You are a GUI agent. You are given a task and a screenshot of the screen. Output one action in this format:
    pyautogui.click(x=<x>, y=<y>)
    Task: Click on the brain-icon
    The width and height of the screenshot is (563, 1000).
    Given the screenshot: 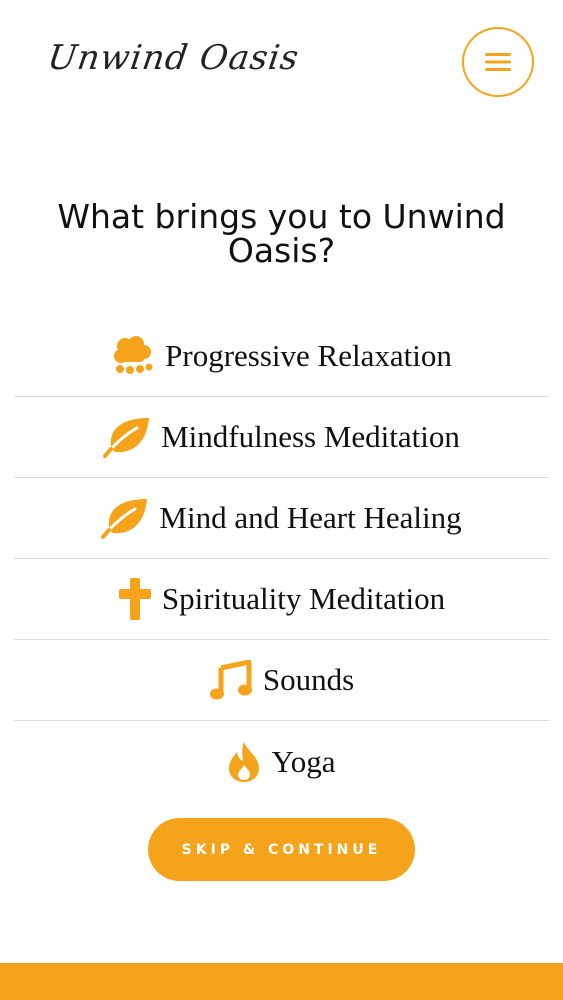 What is the action you would take?
    pyautogui.click(x=133, y=356)
    